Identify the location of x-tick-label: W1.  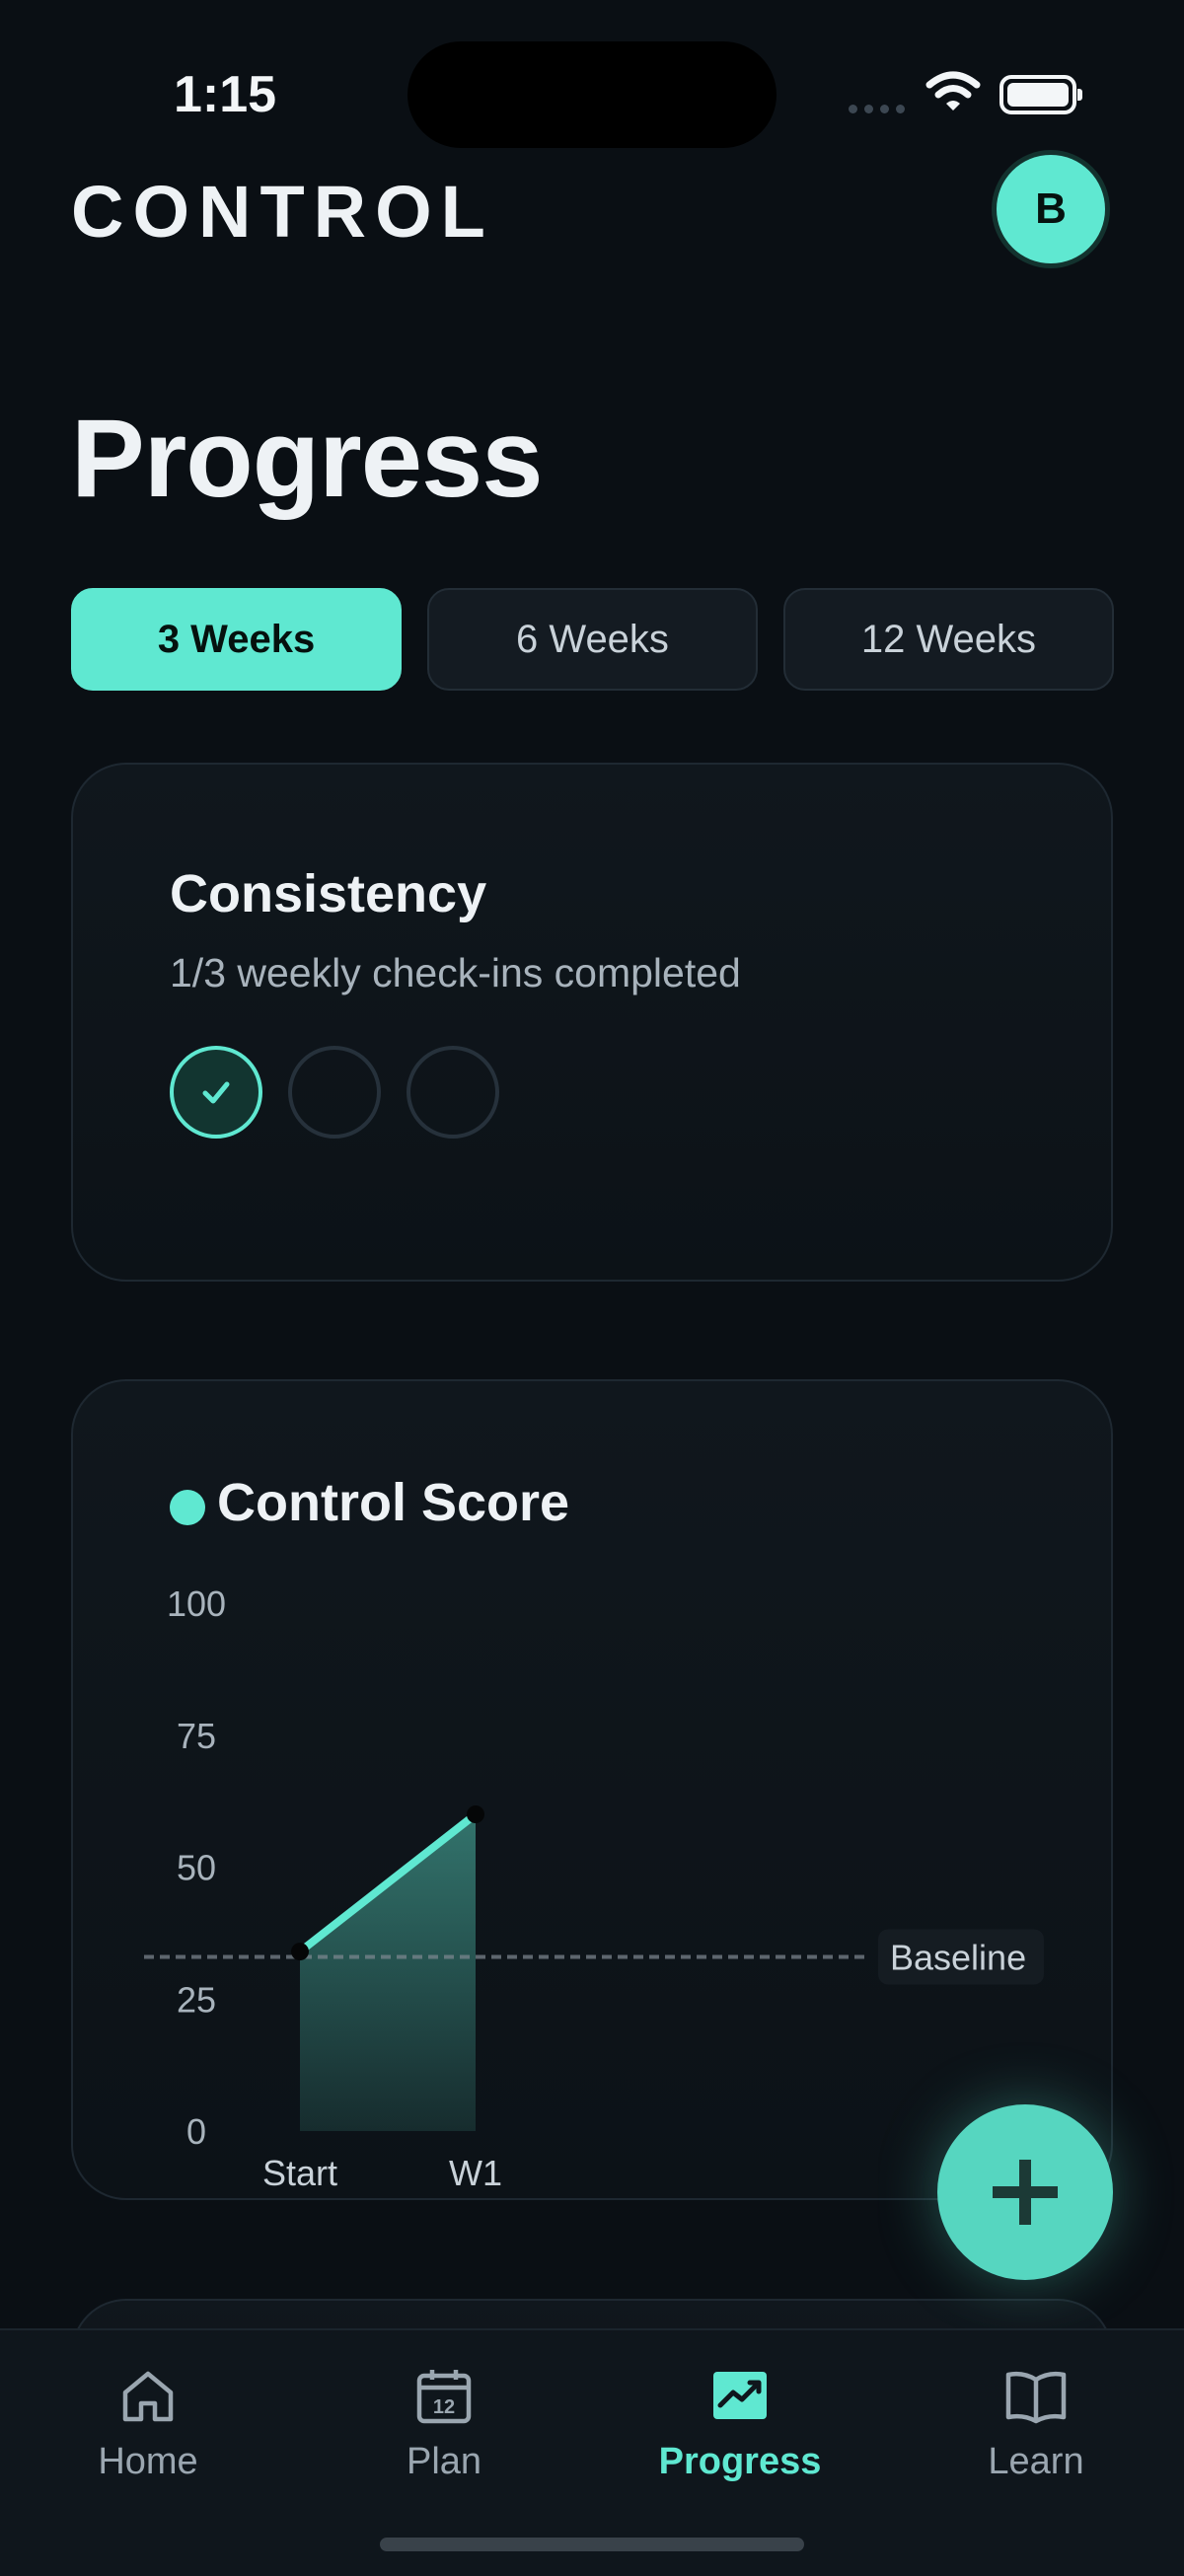
(476, 2173).